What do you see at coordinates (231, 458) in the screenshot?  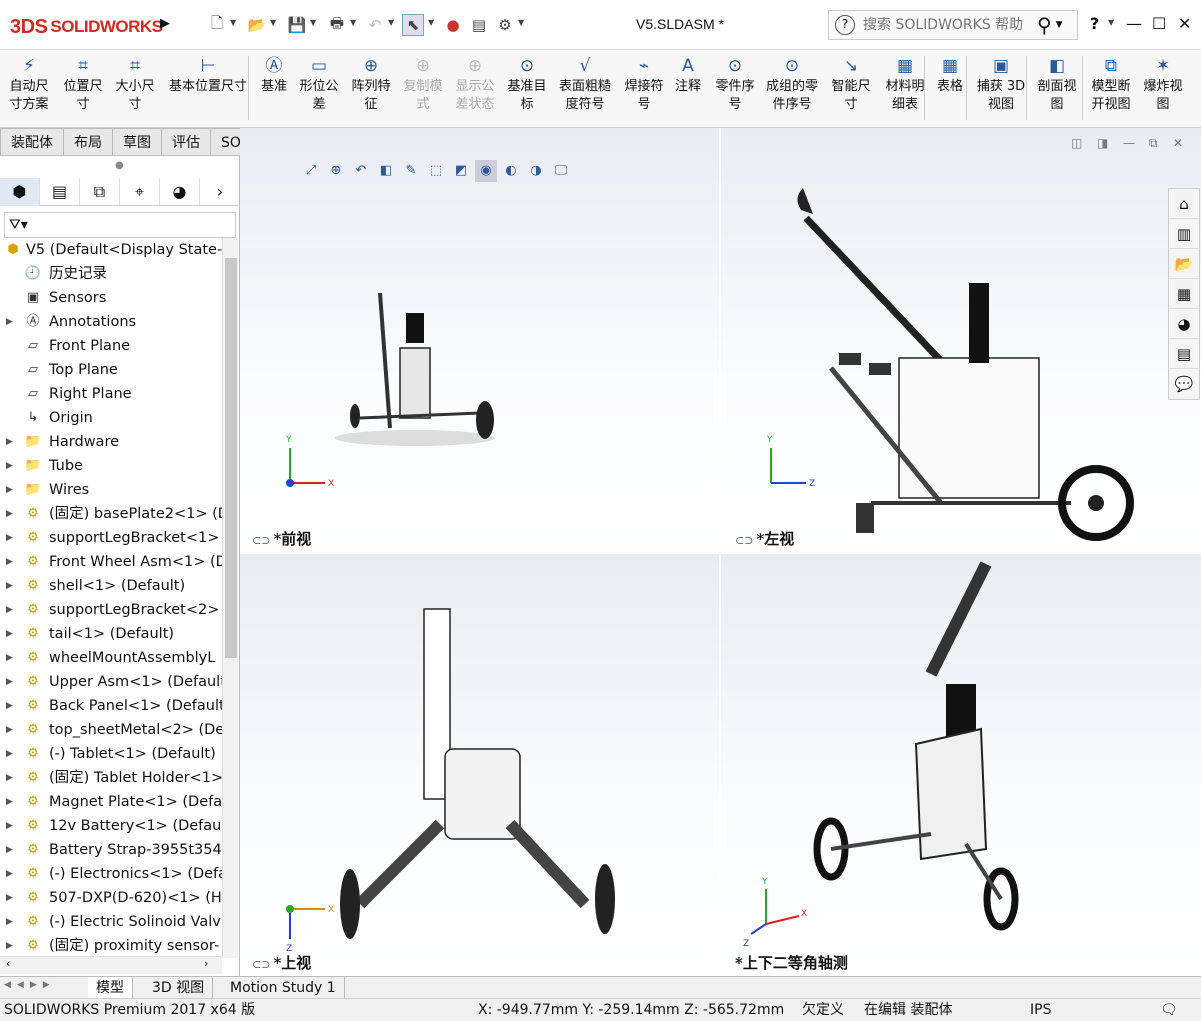 I see `scrollbar-thumb` at bounding box center [231, 458].